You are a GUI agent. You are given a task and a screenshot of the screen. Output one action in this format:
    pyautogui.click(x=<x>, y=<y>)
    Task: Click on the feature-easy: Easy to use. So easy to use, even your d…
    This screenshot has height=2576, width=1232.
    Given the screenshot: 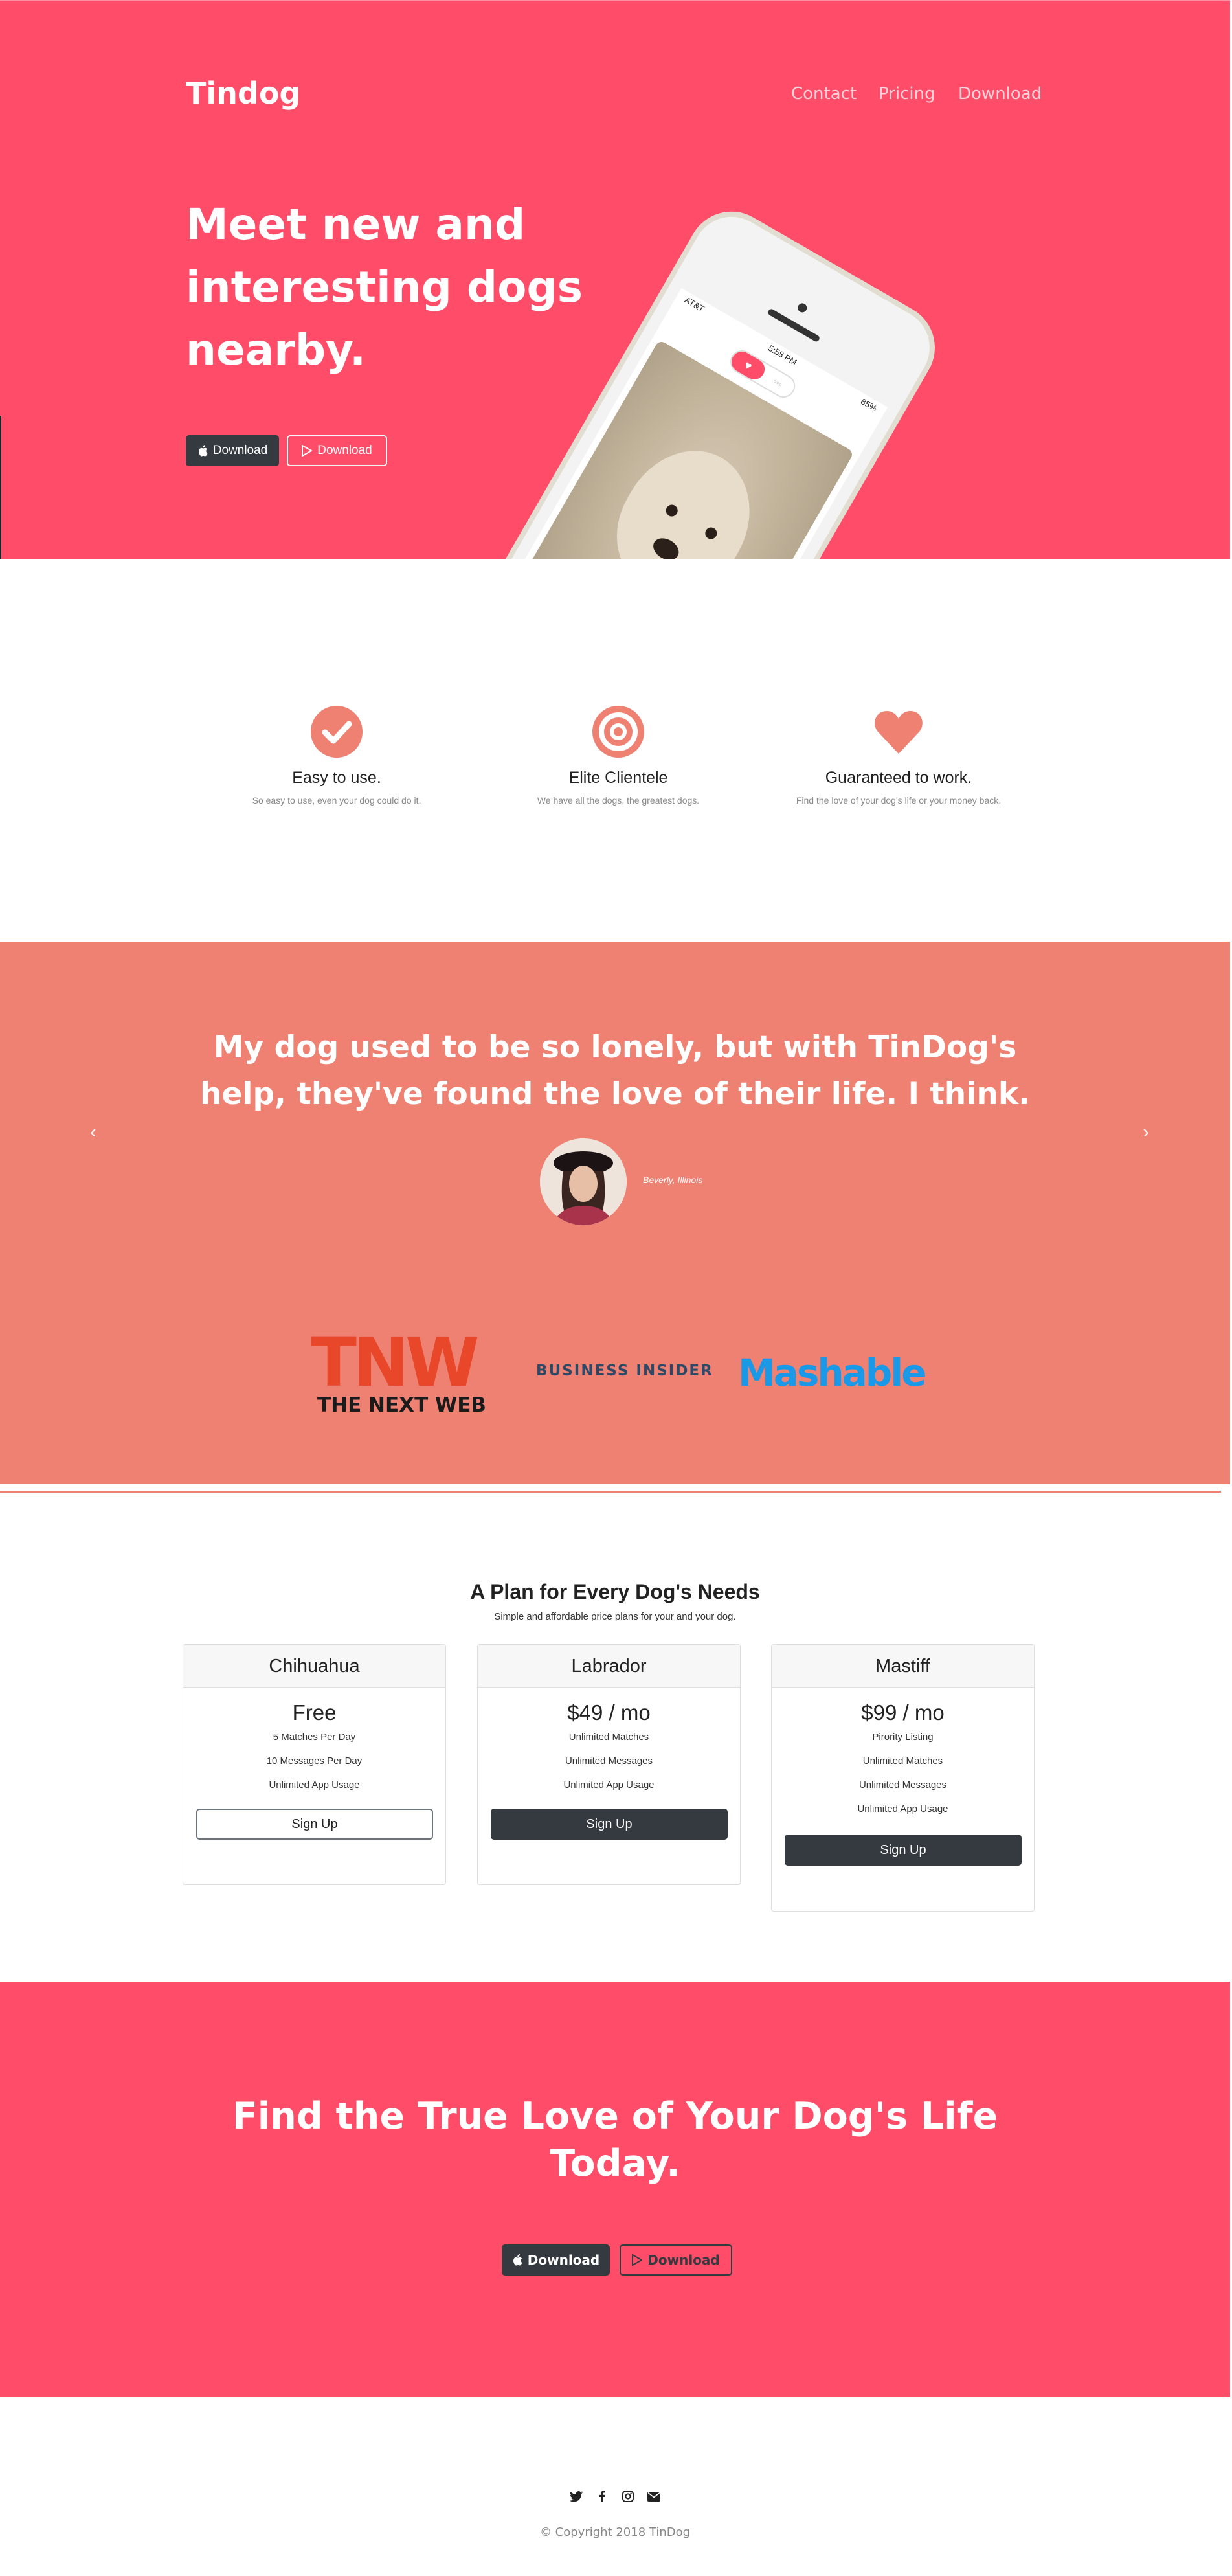 What is the action you would take?
    pyautogui.click(x=336, y=756)
    